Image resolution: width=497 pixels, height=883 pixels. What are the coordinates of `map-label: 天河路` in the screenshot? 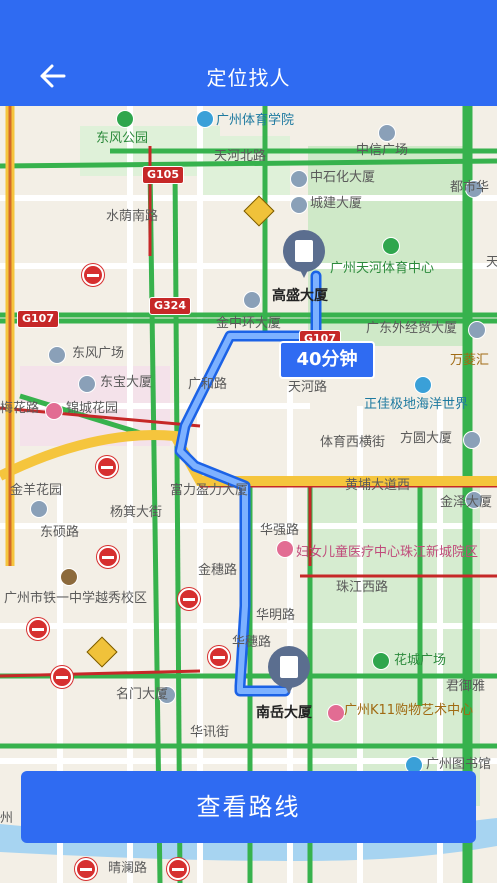 It's located at (308, 387).